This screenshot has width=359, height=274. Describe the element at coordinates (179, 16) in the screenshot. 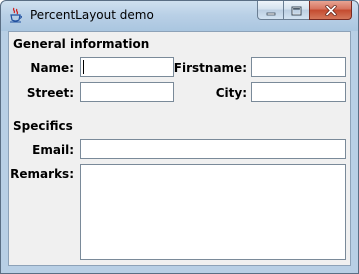

I see `title-bar: PercentLayout demo` at that location.